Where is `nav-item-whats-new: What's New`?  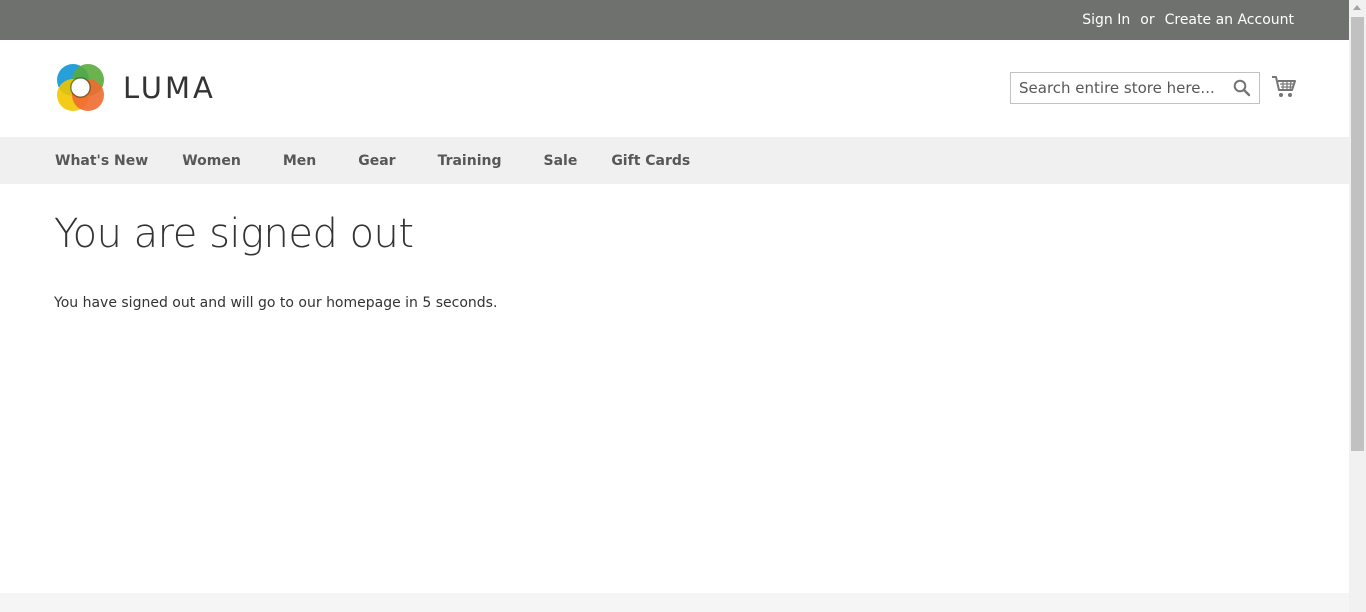 nav-item-whats-new: What's New is located at coordinates (101, 161).